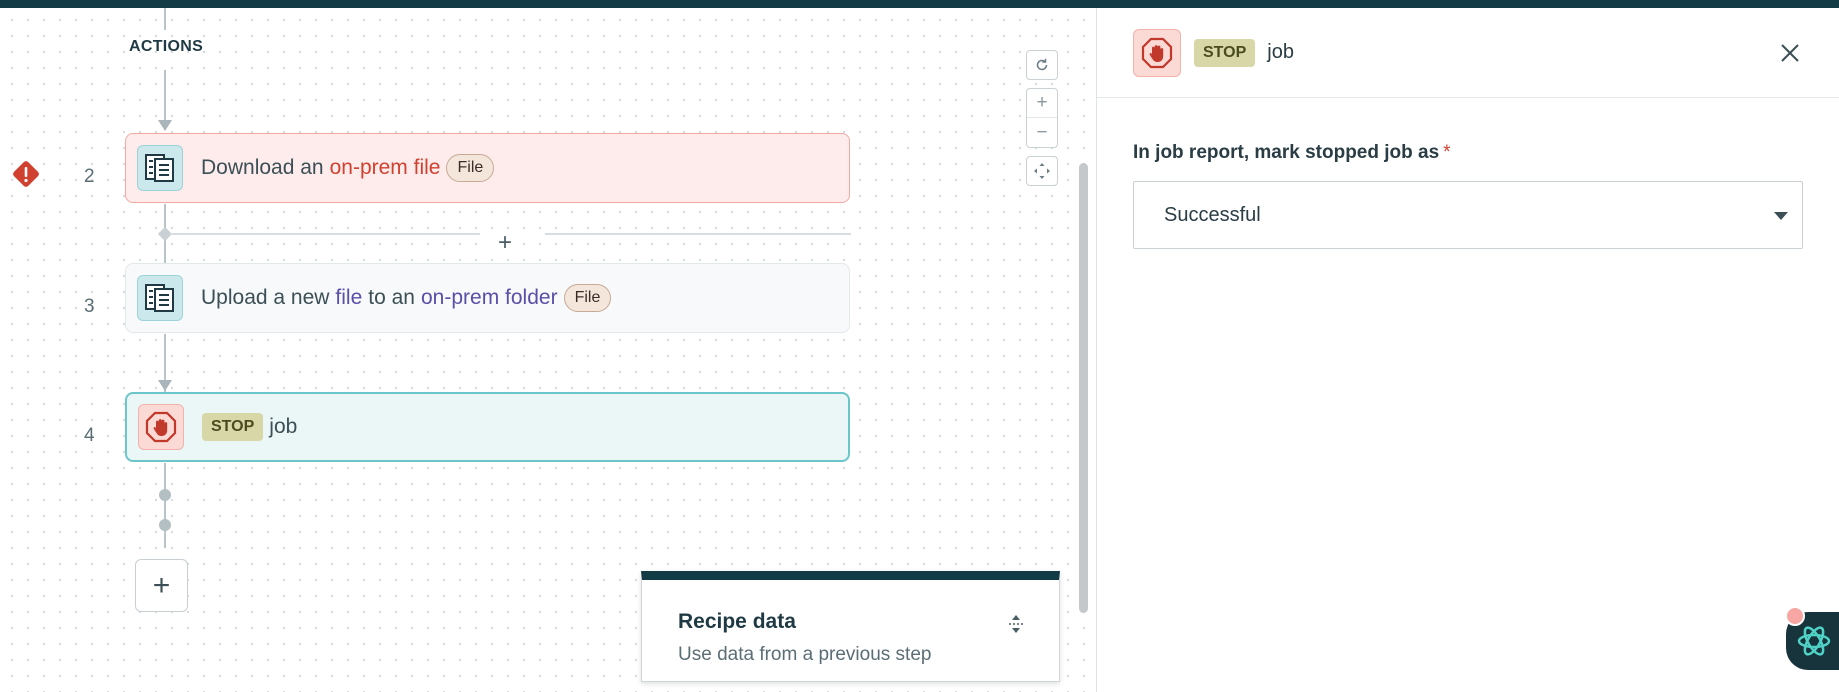 The width and height of the screenshot is (1839, 692). What do you see at coordinates (385, 167) in the screenshot?
I see `step-text-object: on-prem file` at bounding box center [385, 167].